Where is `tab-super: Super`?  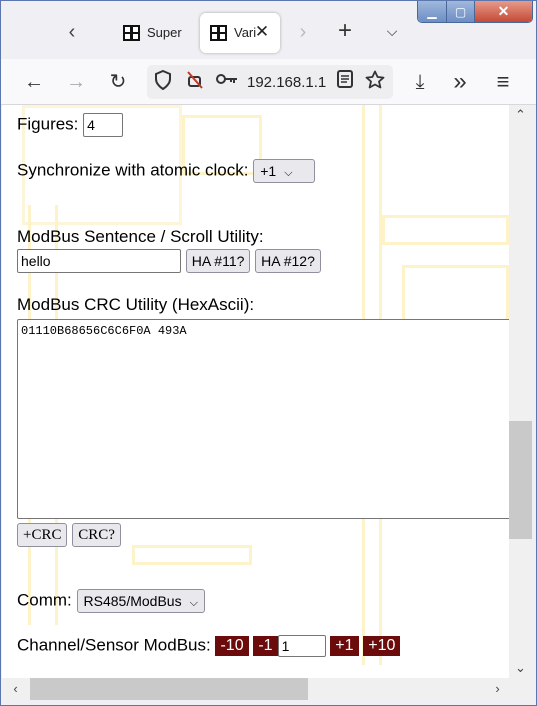
tab-super: Super is located at coordinates (151, 33).